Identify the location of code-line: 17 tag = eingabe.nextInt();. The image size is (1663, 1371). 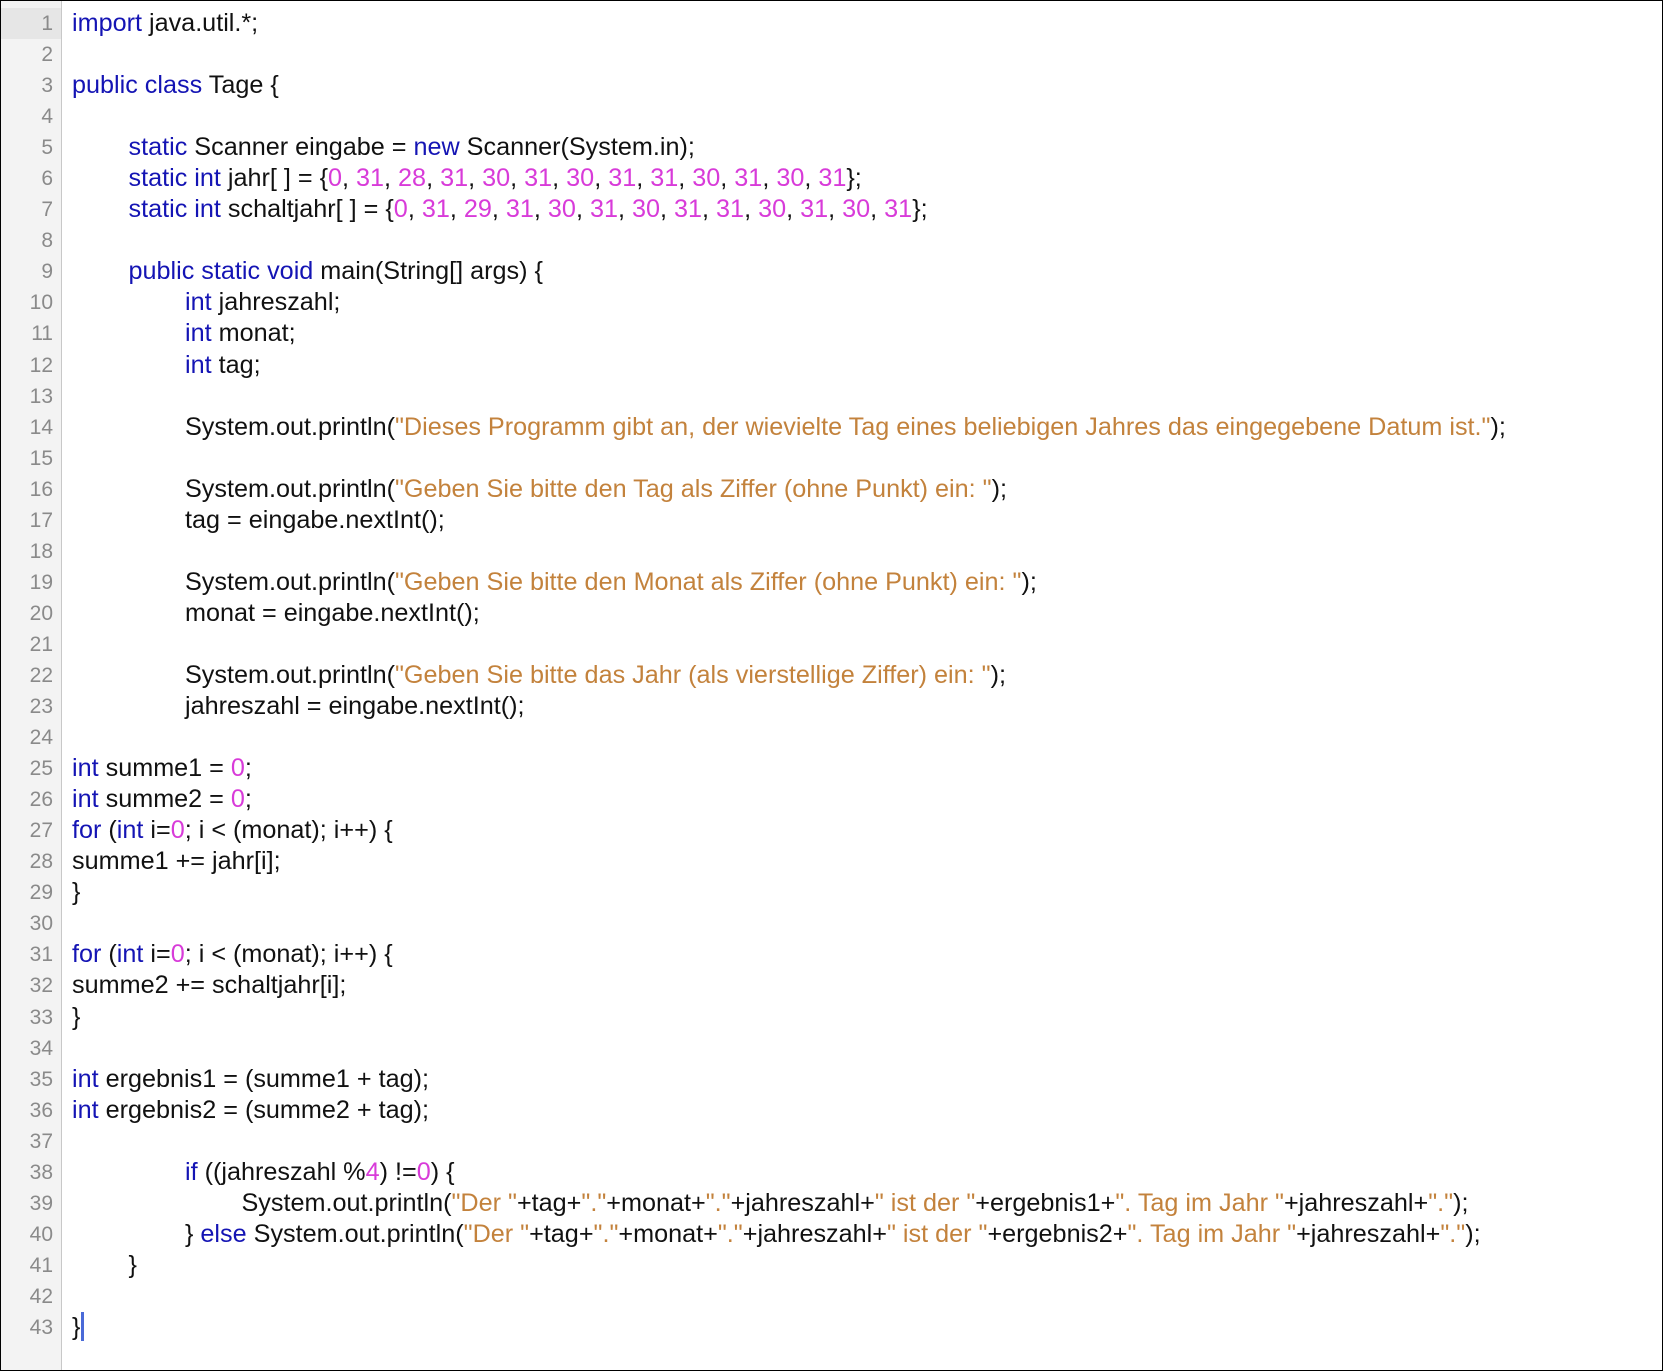
(831, 520).